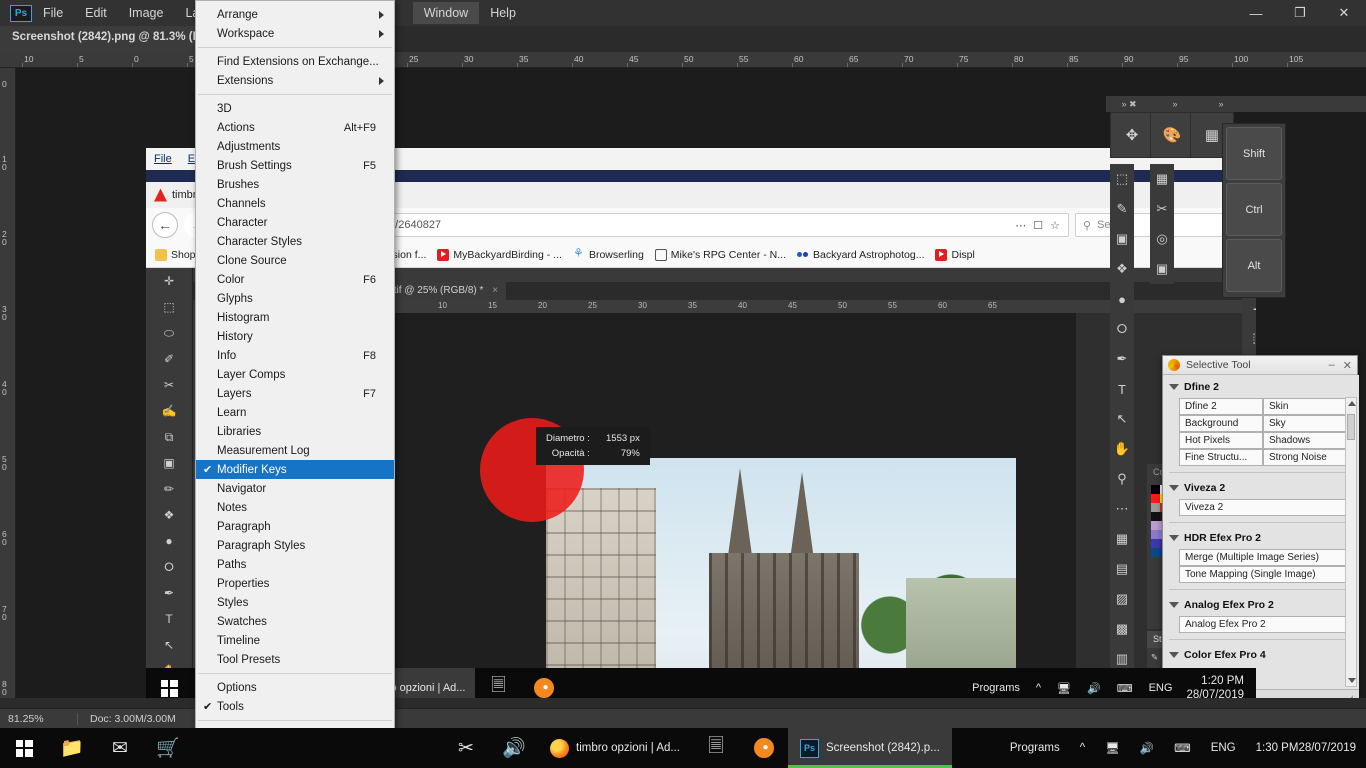  I want to click on nik-section-header: Dfine 2, so click(1261, 387).